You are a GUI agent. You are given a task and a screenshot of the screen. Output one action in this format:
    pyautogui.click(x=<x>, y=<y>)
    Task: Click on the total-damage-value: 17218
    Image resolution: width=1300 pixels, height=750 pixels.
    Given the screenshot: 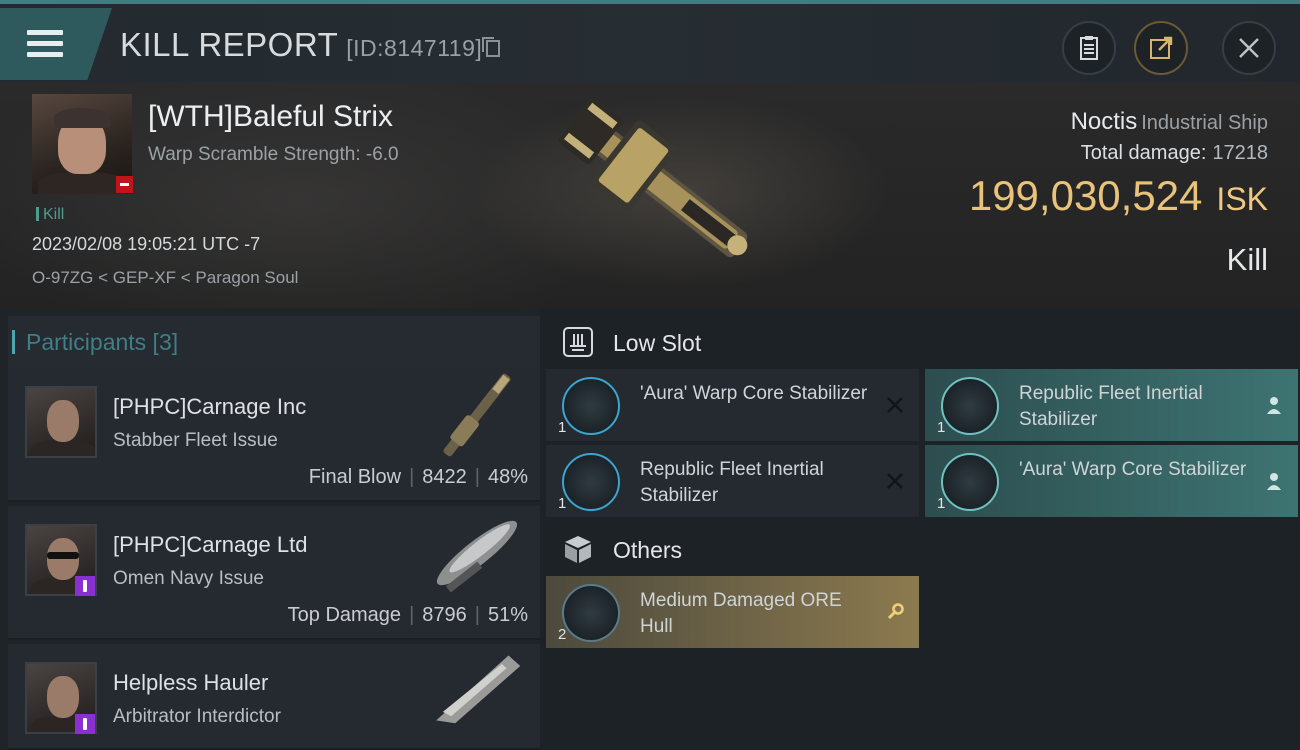 What is the action you would take?
    pyautogui.click(x=1240, y=153)
    